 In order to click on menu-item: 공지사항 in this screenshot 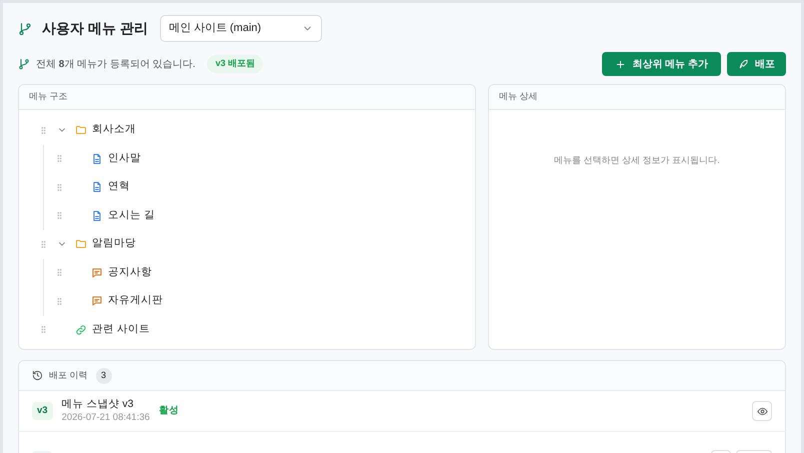, I will do `click(130, 272)`.